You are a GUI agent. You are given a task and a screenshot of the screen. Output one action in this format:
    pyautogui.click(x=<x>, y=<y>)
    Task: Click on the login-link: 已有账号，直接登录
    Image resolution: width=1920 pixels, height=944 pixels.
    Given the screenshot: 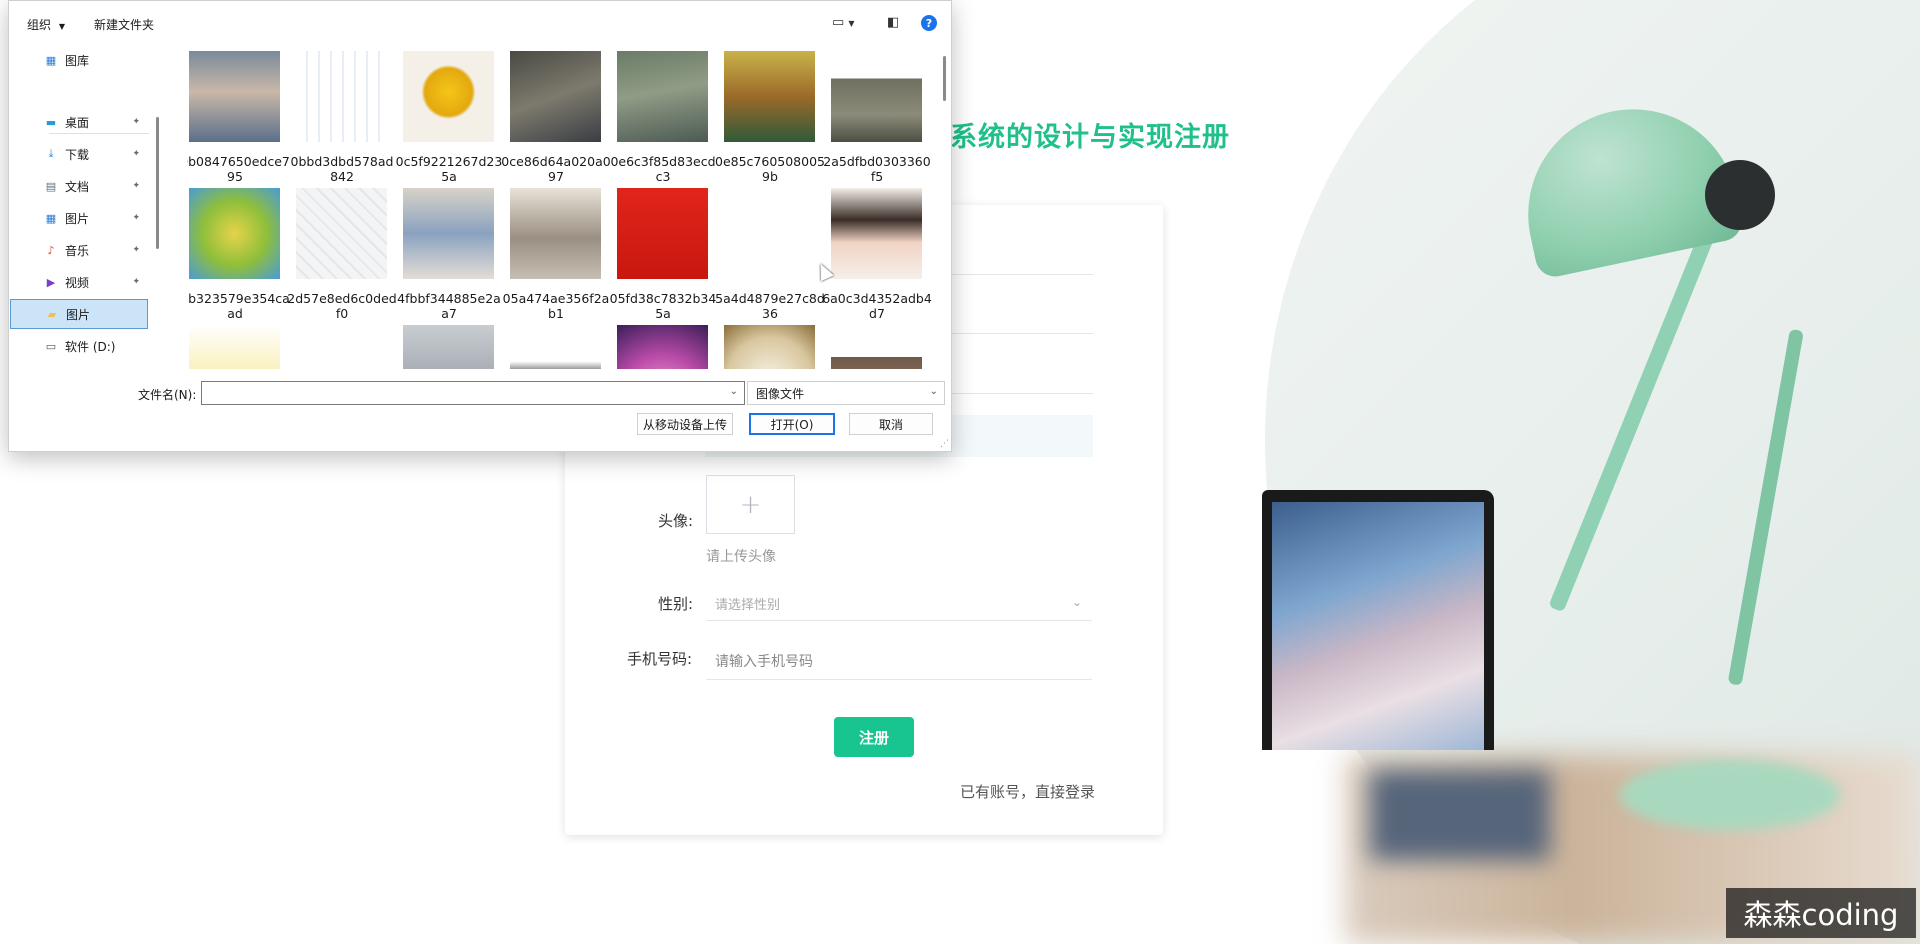 What is the action you would take?
    pyautogui.click(x=1027, y=791)
    